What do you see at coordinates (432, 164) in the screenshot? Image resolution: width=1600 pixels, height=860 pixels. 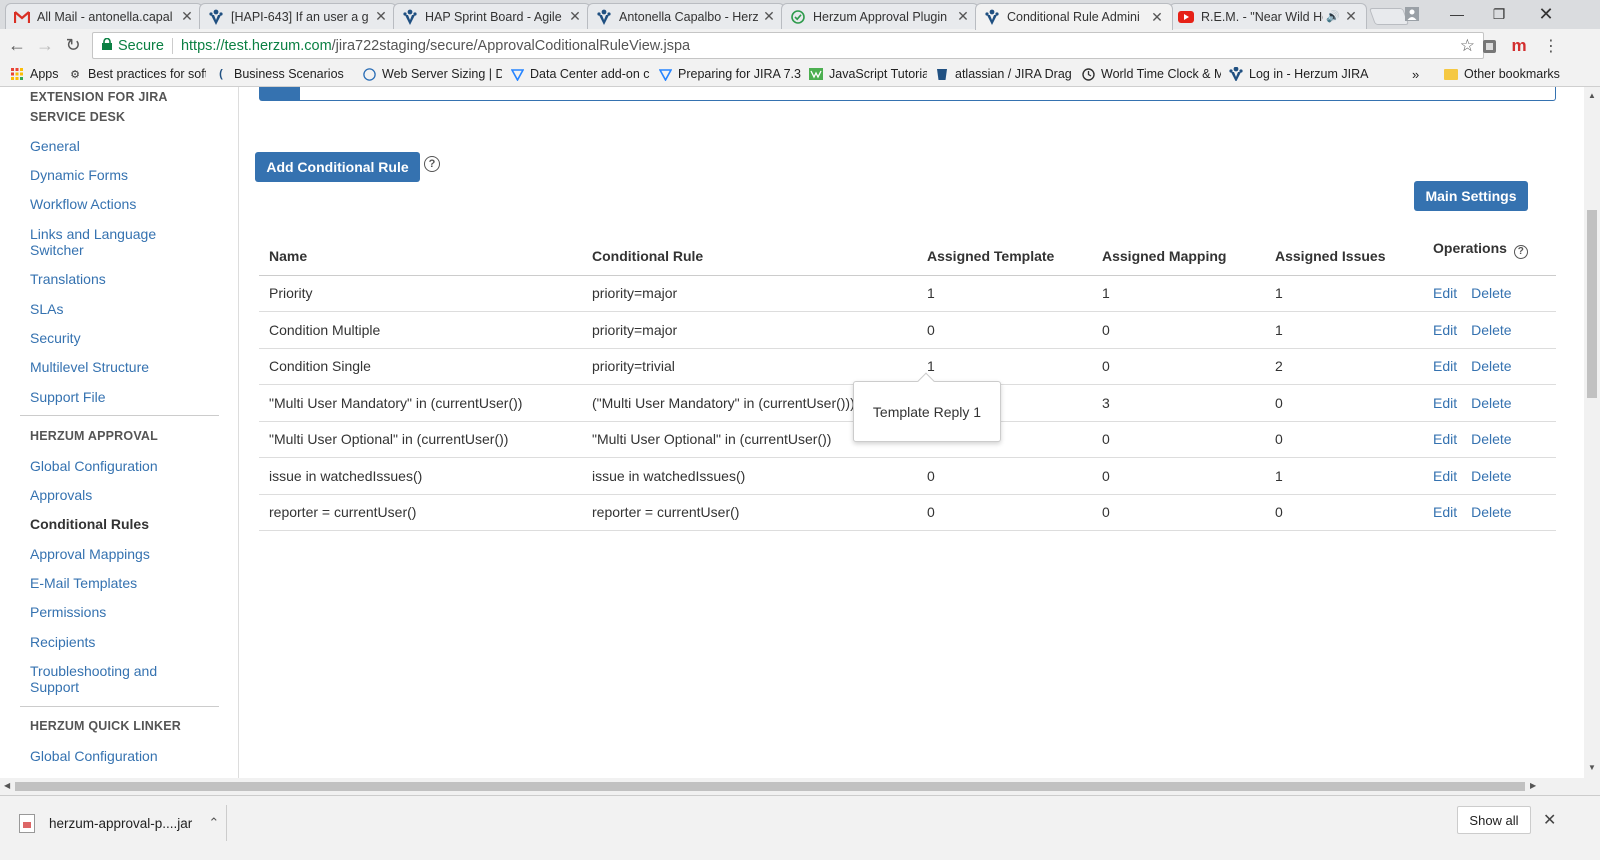 I see `help-icon: ?` at bounding box center [432, 164].